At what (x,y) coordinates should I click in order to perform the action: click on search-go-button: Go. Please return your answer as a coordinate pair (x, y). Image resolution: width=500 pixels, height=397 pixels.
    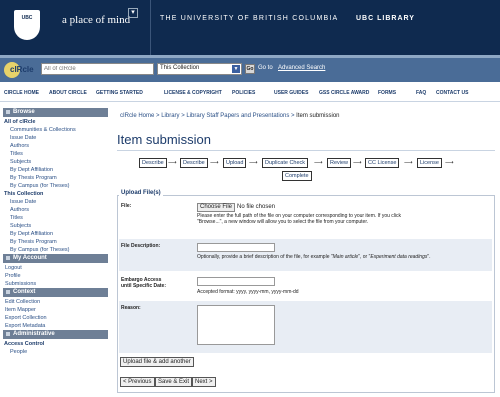
    Looking at the image, I should click on (250, 69).